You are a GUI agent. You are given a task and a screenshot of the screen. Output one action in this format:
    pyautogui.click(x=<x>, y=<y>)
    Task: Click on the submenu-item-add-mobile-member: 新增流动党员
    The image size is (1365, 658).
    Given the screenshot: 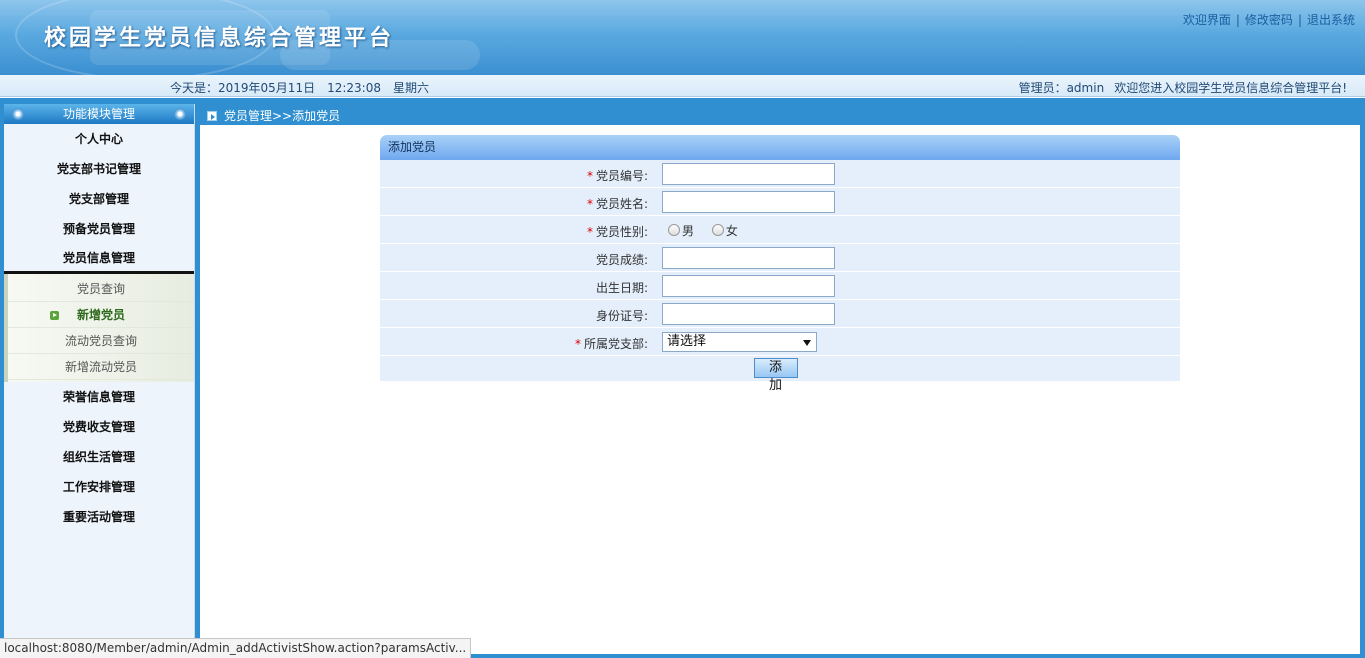 What is the action you would take?
    pyautogui.click(x=101, y=367)
    